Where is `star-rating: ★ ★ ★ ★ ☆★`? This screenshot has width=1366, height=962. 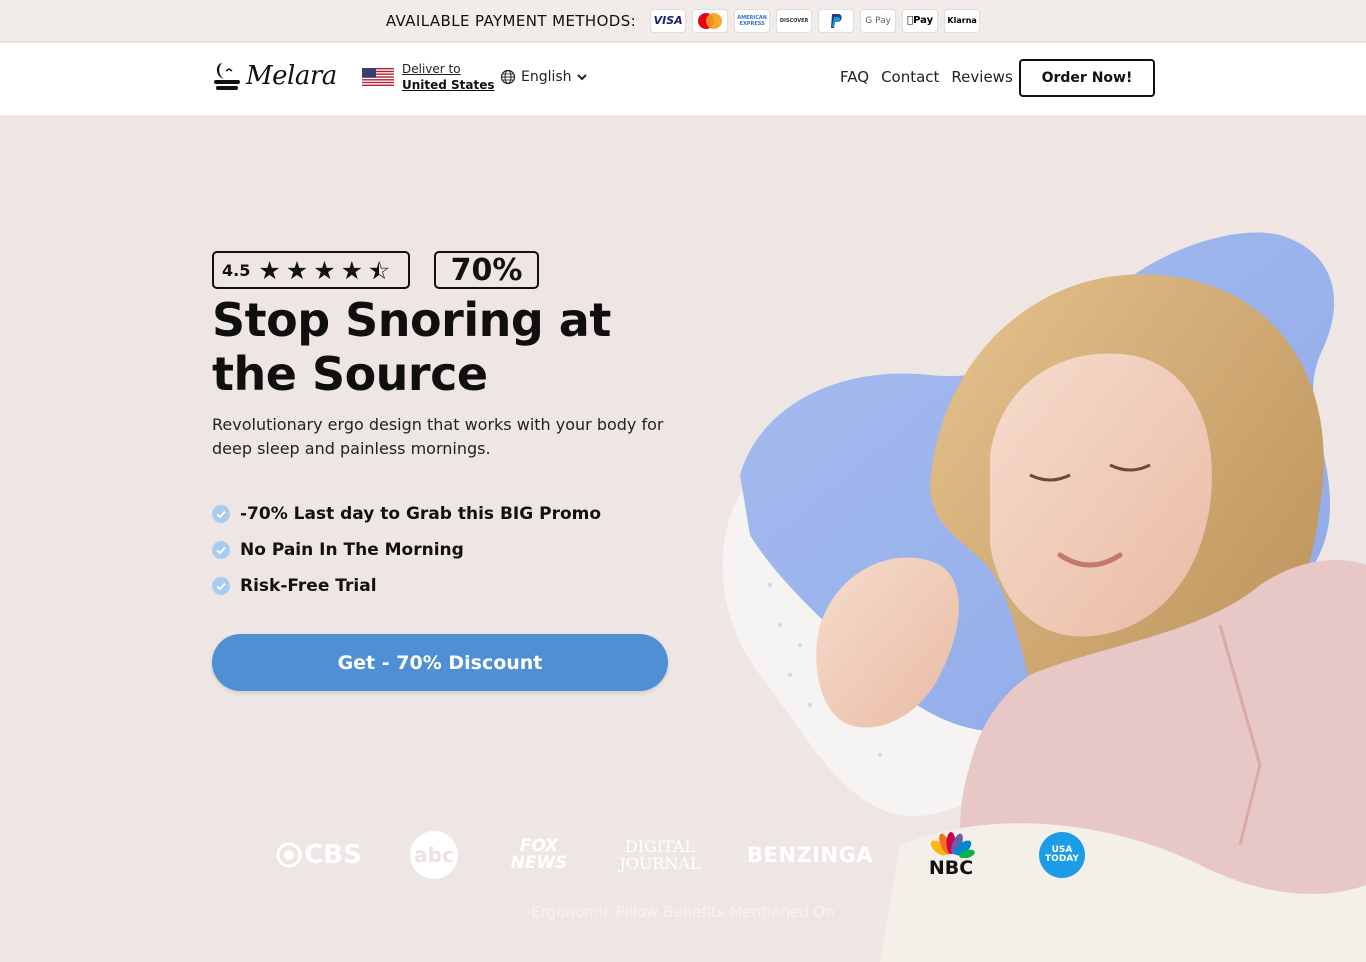 star-rating: ★ ★ ★ ★ ☆★ is located at coordinates (324, 270).